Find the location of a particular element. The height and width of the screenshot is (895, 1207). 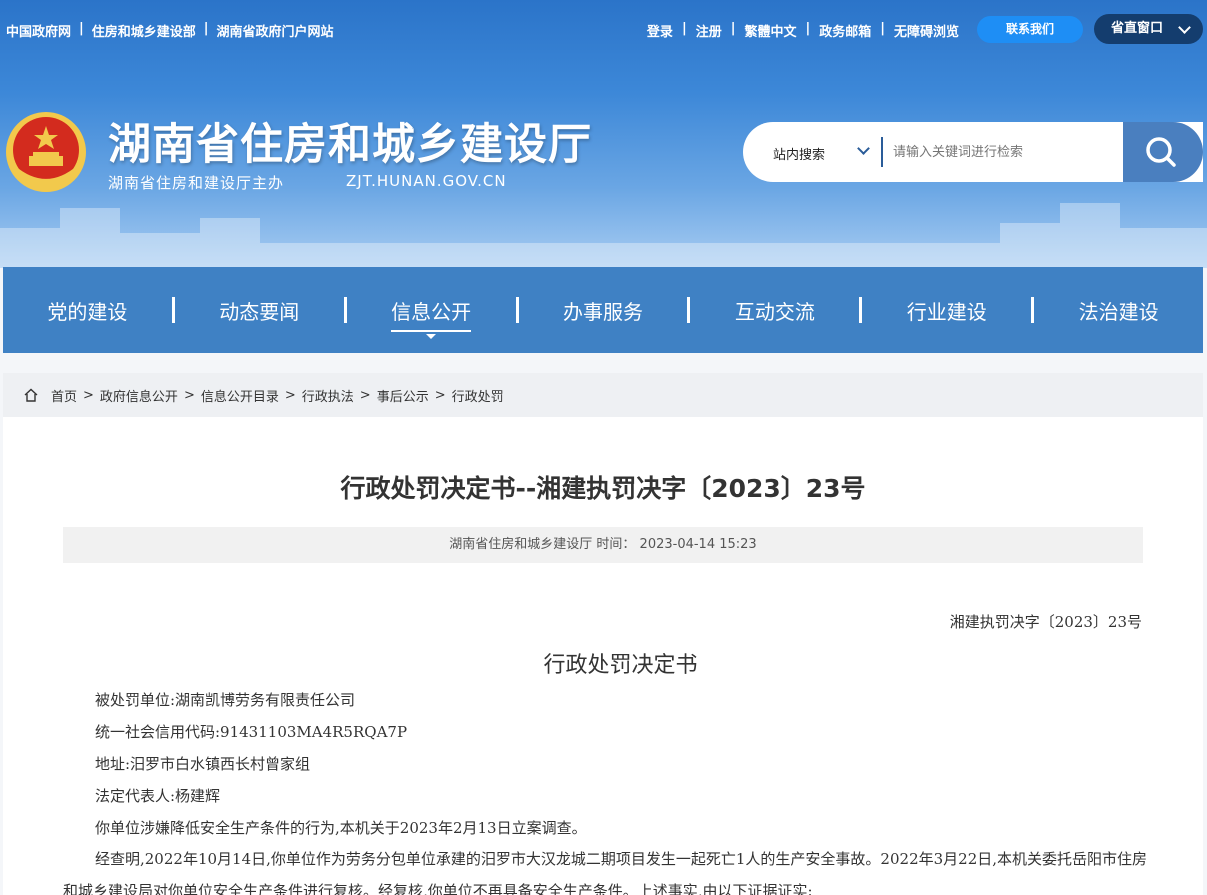

case-opening: 你单位涉嫌降低安全生产条件的行为,本机关于2023年2月13日立案调查。 is located at coordinates (341, 828).